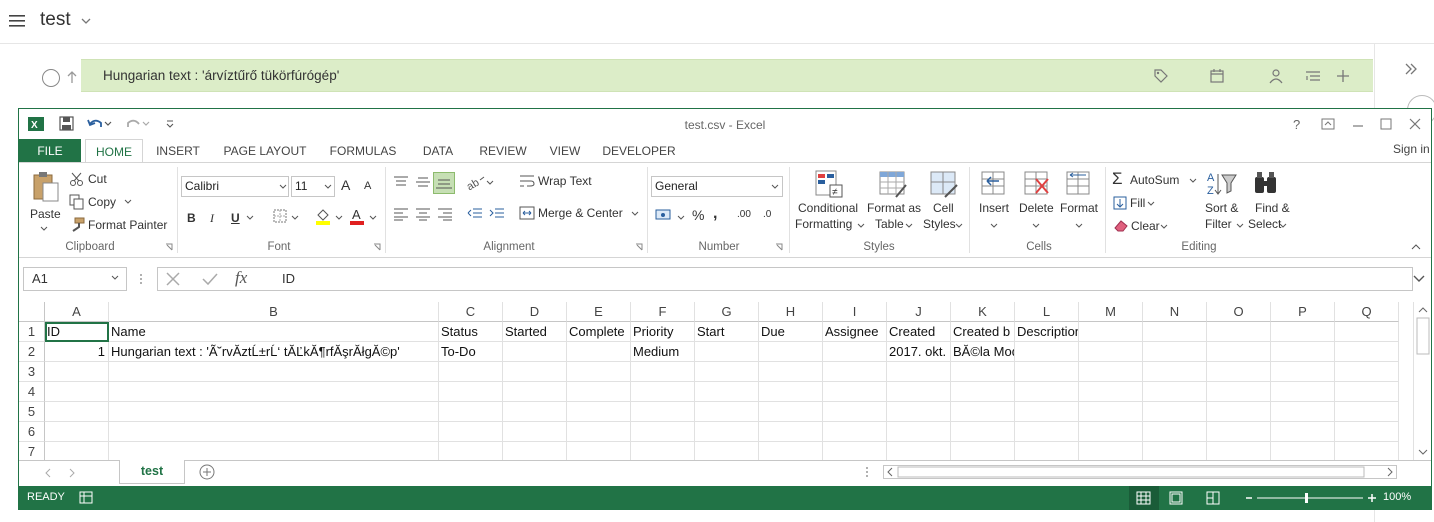 This screenshot has height=522, width=1434. What do you see at coordinates (102, 202) in the screenshot?
I see `copy-button: Copy` at bounding box center [102, 202].